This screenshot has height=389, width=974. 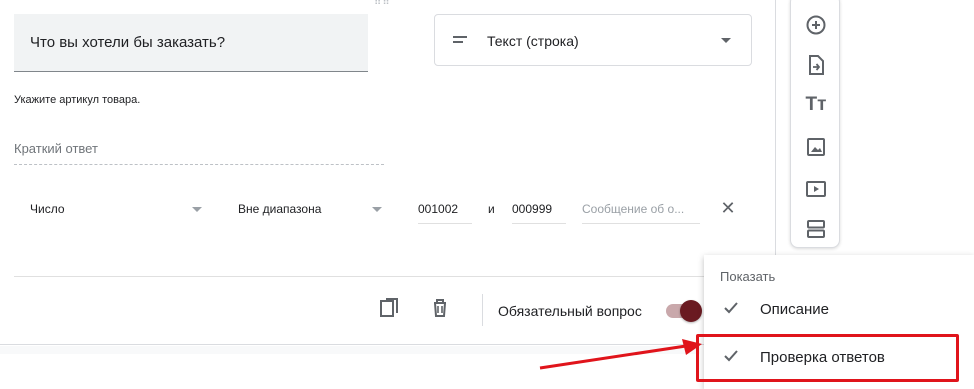 What do you see at coordinates (795, 309) in the screenshot?
I see `menu-item-label: Описание` at bounding box center [795, 309].